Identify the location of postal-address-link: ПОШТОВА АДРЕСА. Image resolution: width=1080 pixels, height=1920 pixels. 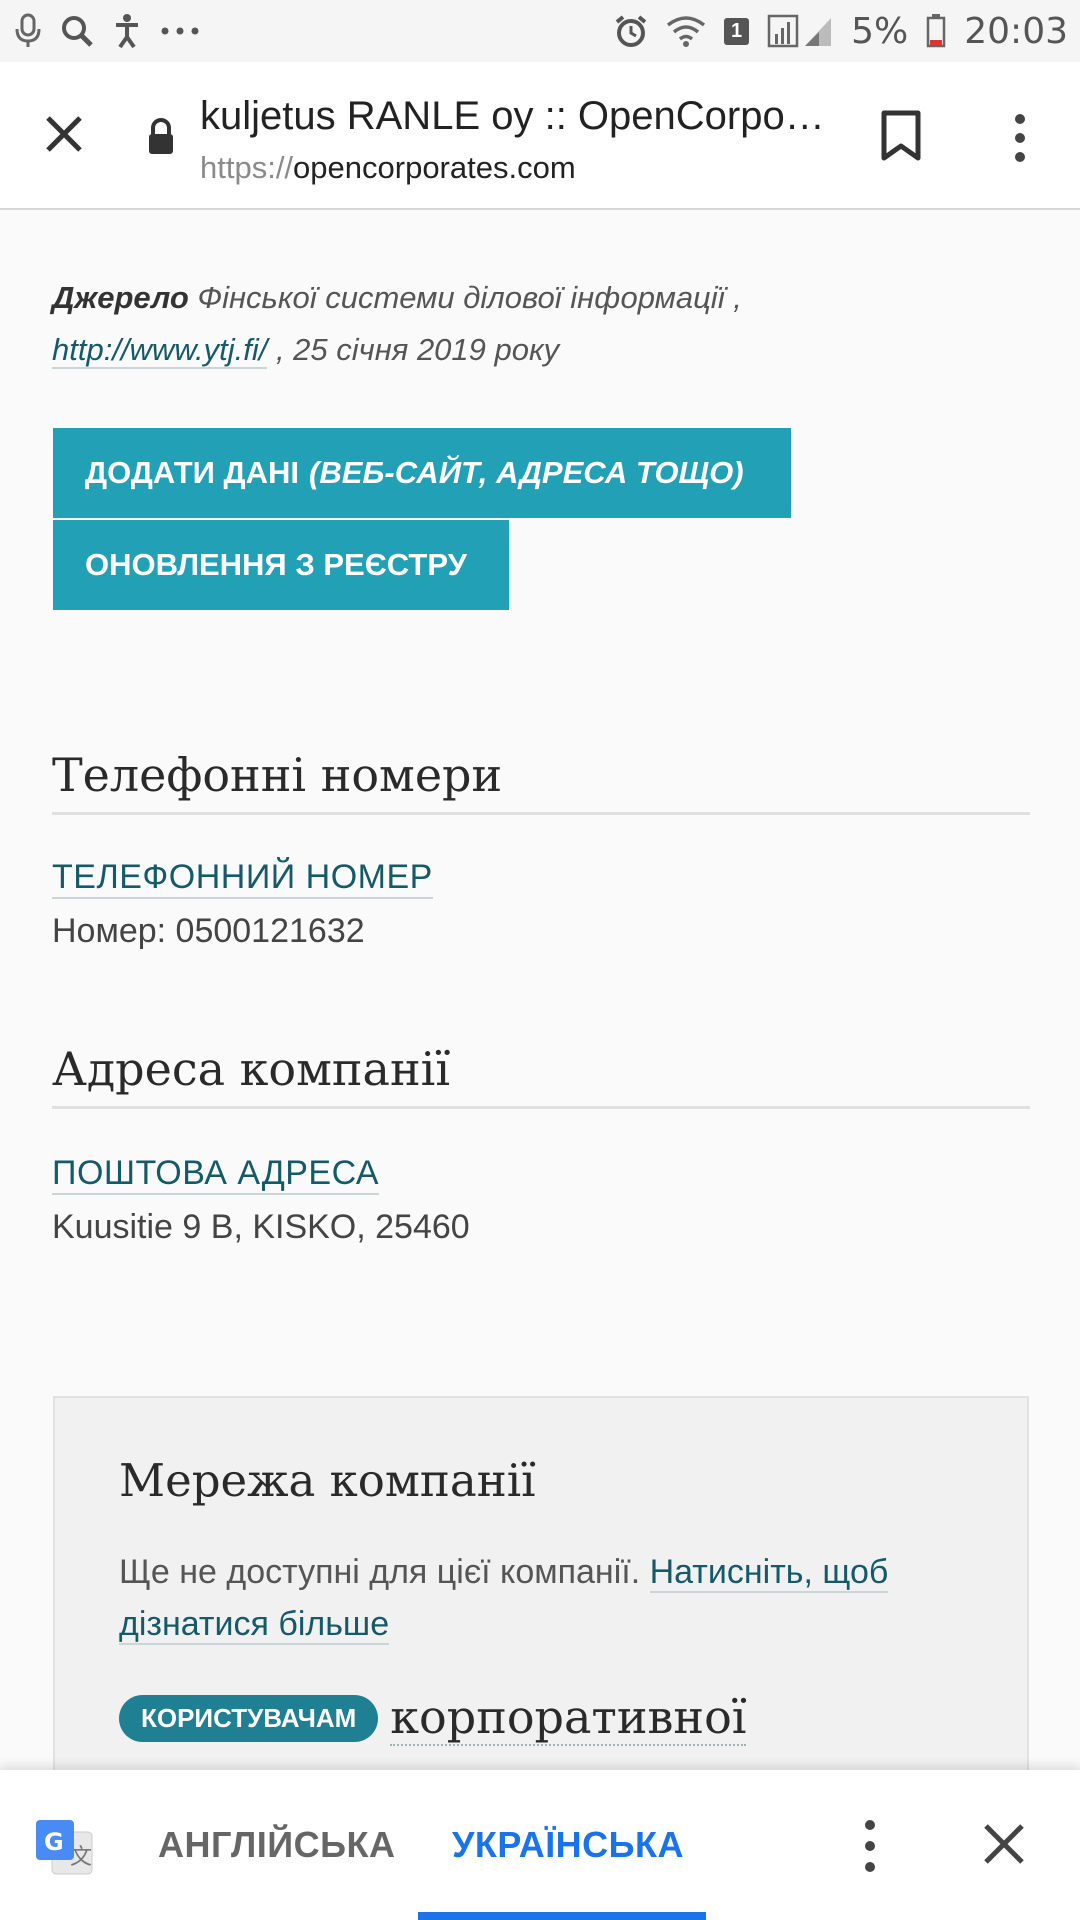
(216, 1174).